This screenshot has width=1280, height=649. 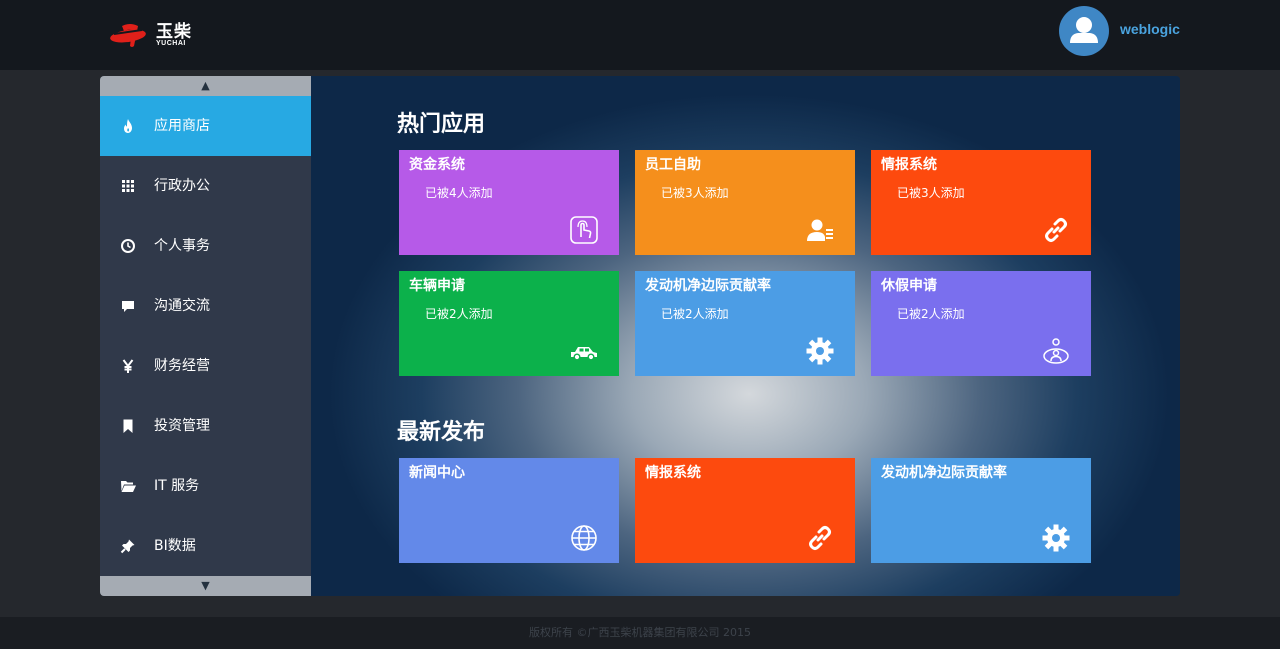 What do you see at coordinates (459, 193) in the screenshot?
I see `tile-subtitle: 已被4人添加` at bounding box center [459, 193].